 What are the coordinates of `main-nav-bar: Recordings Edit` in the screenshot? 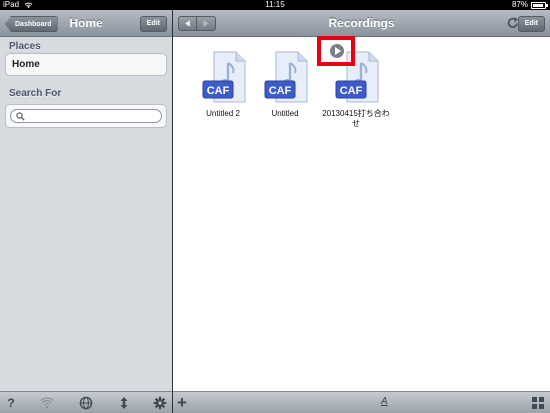 It's located at (361, 23).